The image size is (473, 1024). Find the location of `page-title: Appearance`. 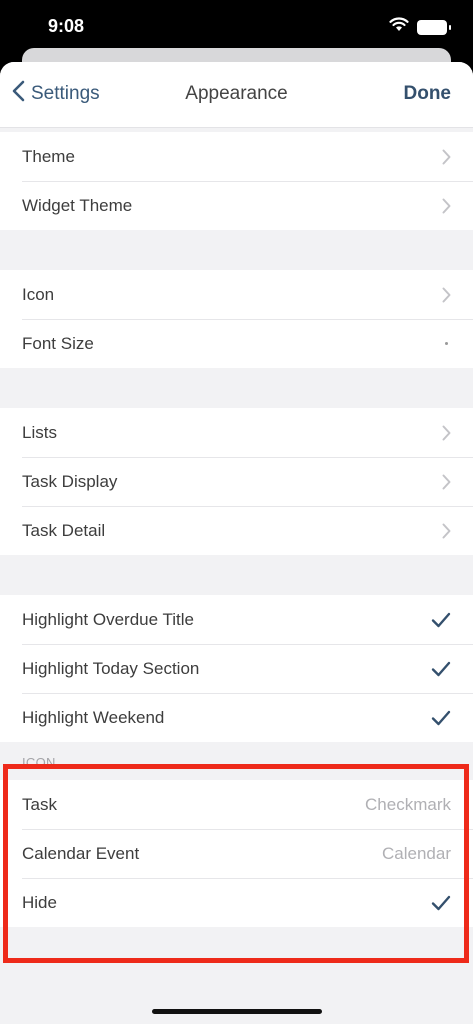

page-title: Appearance is located at coordinates (236, 93).